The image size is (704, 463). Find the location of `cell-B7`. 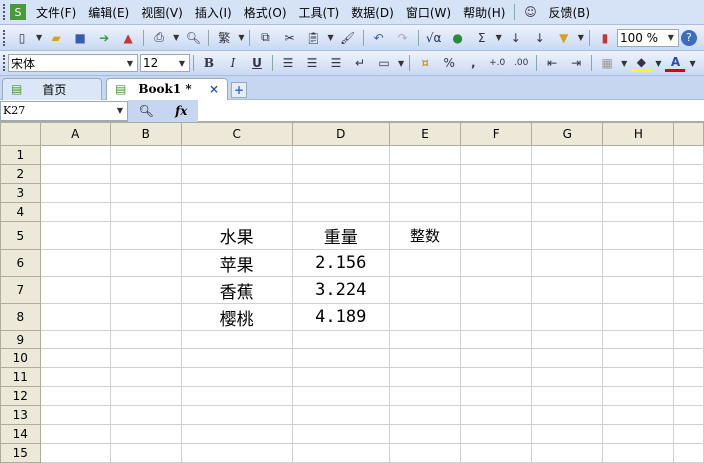

cell-B7 is located at coordinates (145, 290).